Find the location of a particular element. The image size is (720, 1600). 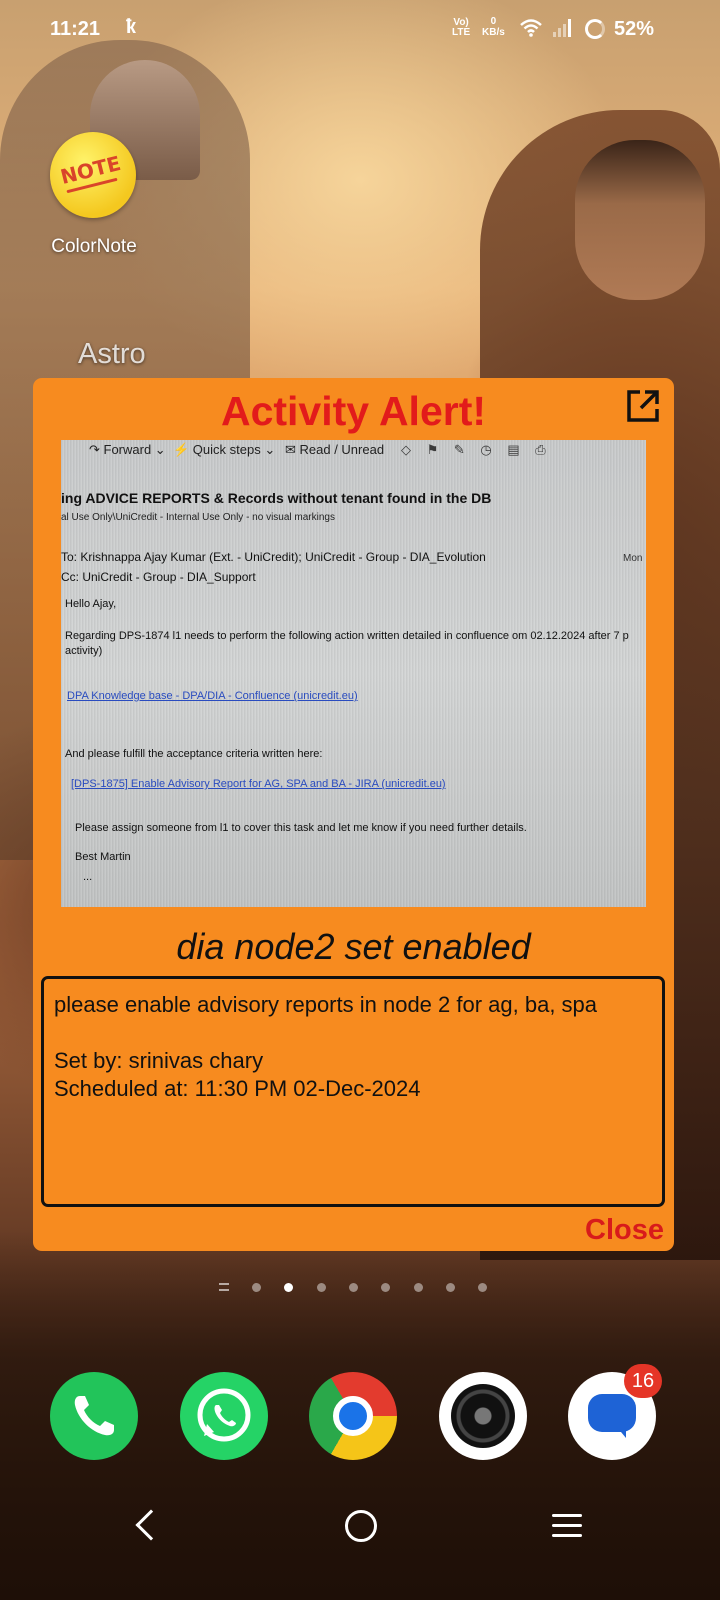

battery-percent: 52% is located at coordinates (634, 29).